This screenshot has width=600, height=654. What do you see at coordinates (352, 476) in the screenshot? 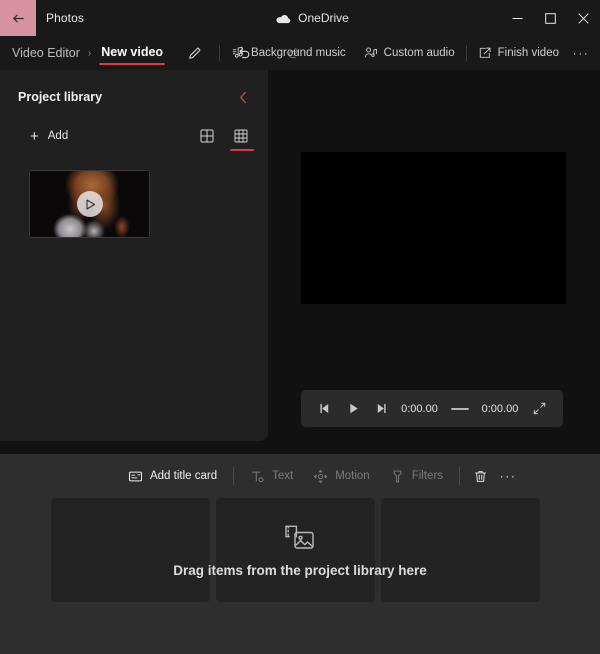
I see `motion-label: Motion` at bounding box center [352, 476].